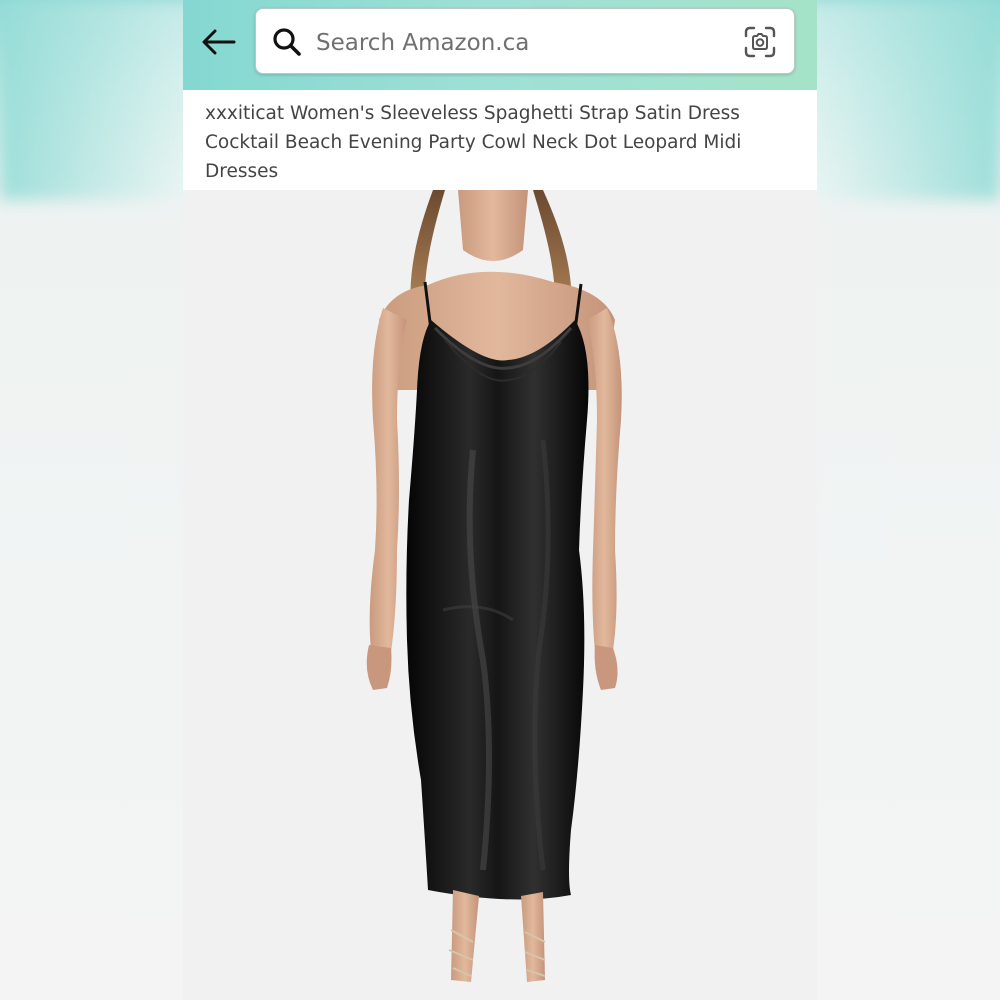  I want to click on search-header, so click(500, 45).